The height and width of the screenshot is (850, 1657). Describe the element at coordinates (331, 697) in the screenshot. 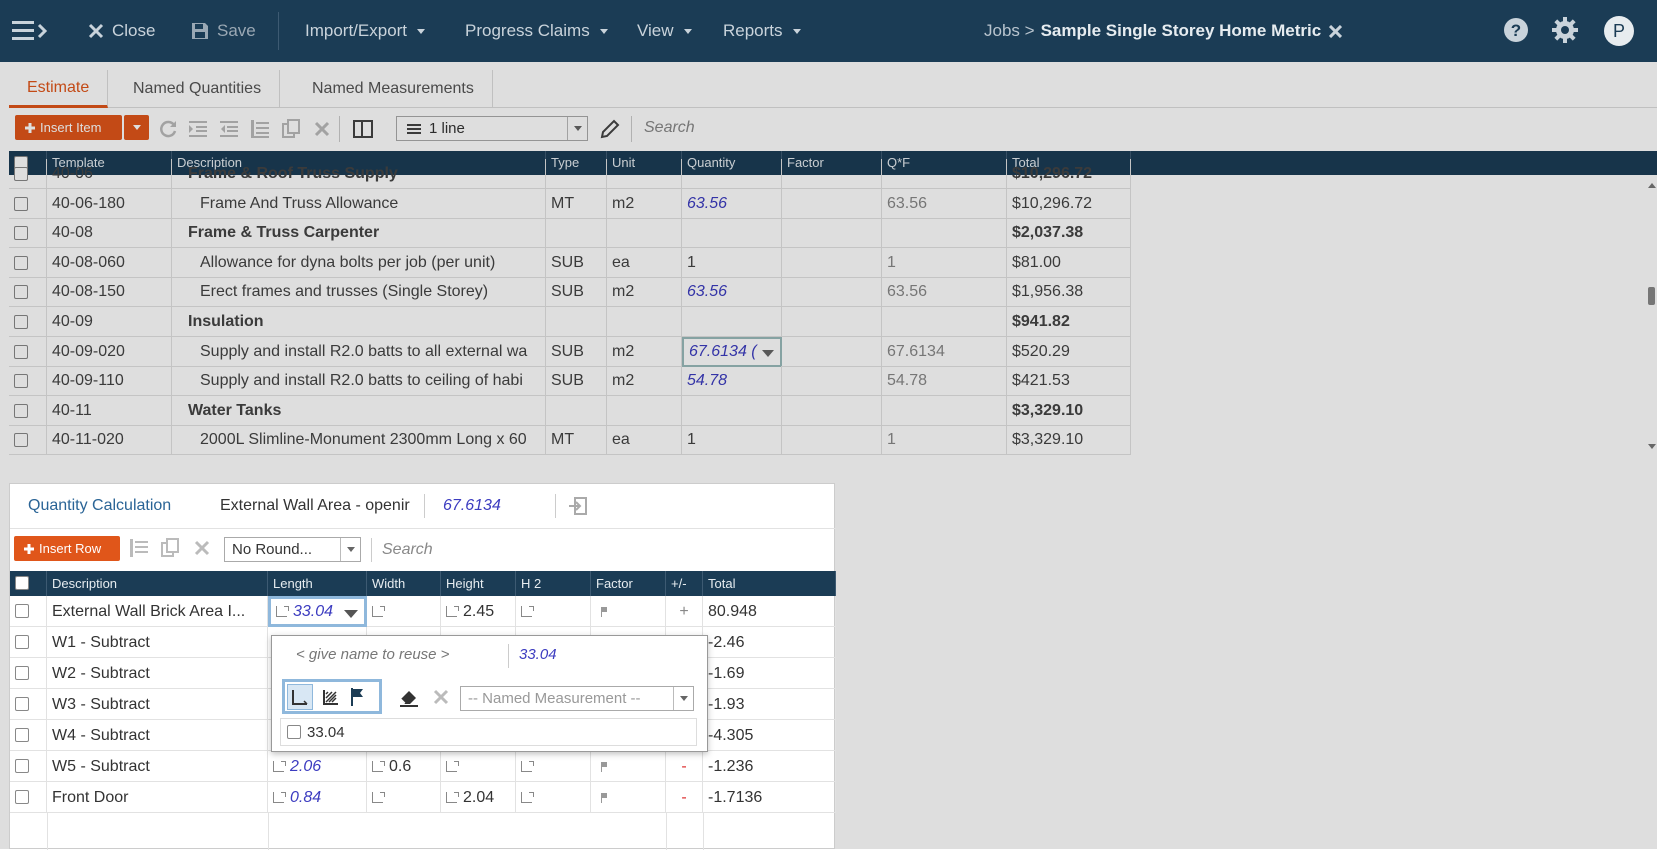

I see `area-mode-icon` at that location.